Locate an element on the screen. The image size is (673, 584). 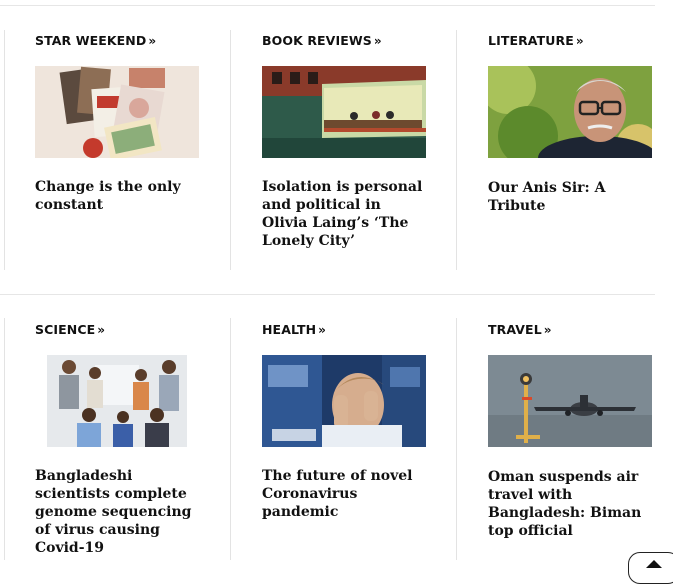
article-thumbnail-airplane is located at coordinates (570, 401).